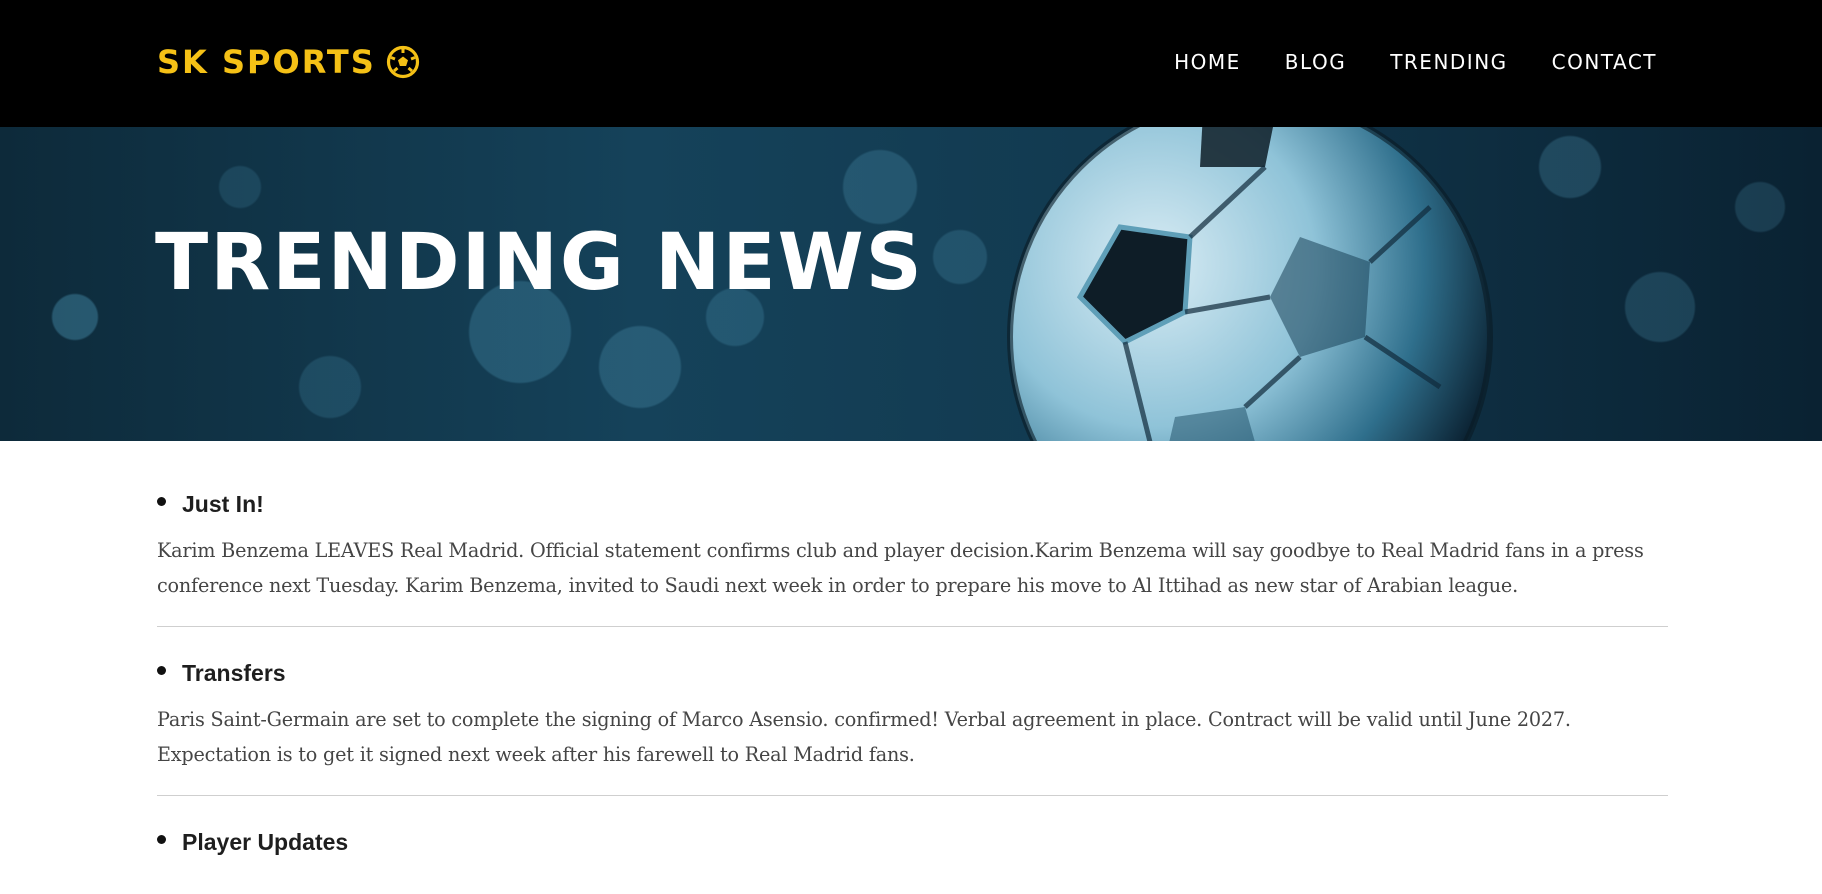  I want to click on nav-trending-link: TRENDING, so click(1448, 62).